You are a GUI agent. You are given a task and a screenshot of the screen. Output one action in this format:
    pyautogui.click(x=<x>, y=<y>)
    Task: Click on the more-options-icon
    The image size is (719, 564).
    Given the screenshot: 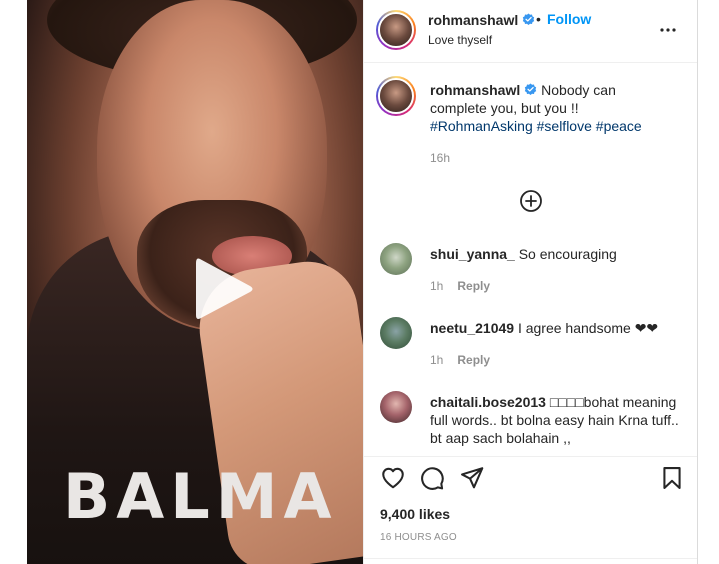 What is the action you would take?
    pyautogui.click(x=668, y=30)
    